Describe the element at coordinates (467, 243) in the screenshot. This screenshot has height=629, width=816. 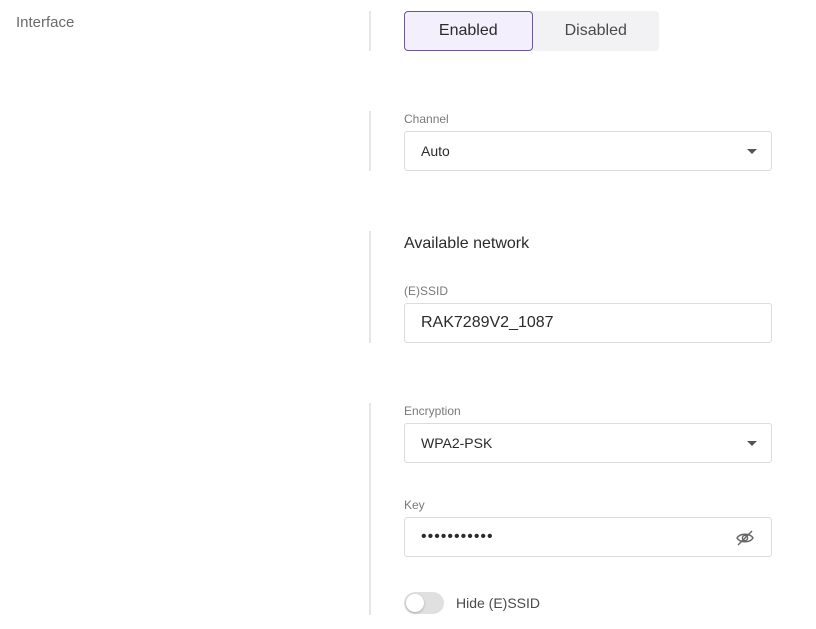
I see `available-network-heading: Available network` at that location.